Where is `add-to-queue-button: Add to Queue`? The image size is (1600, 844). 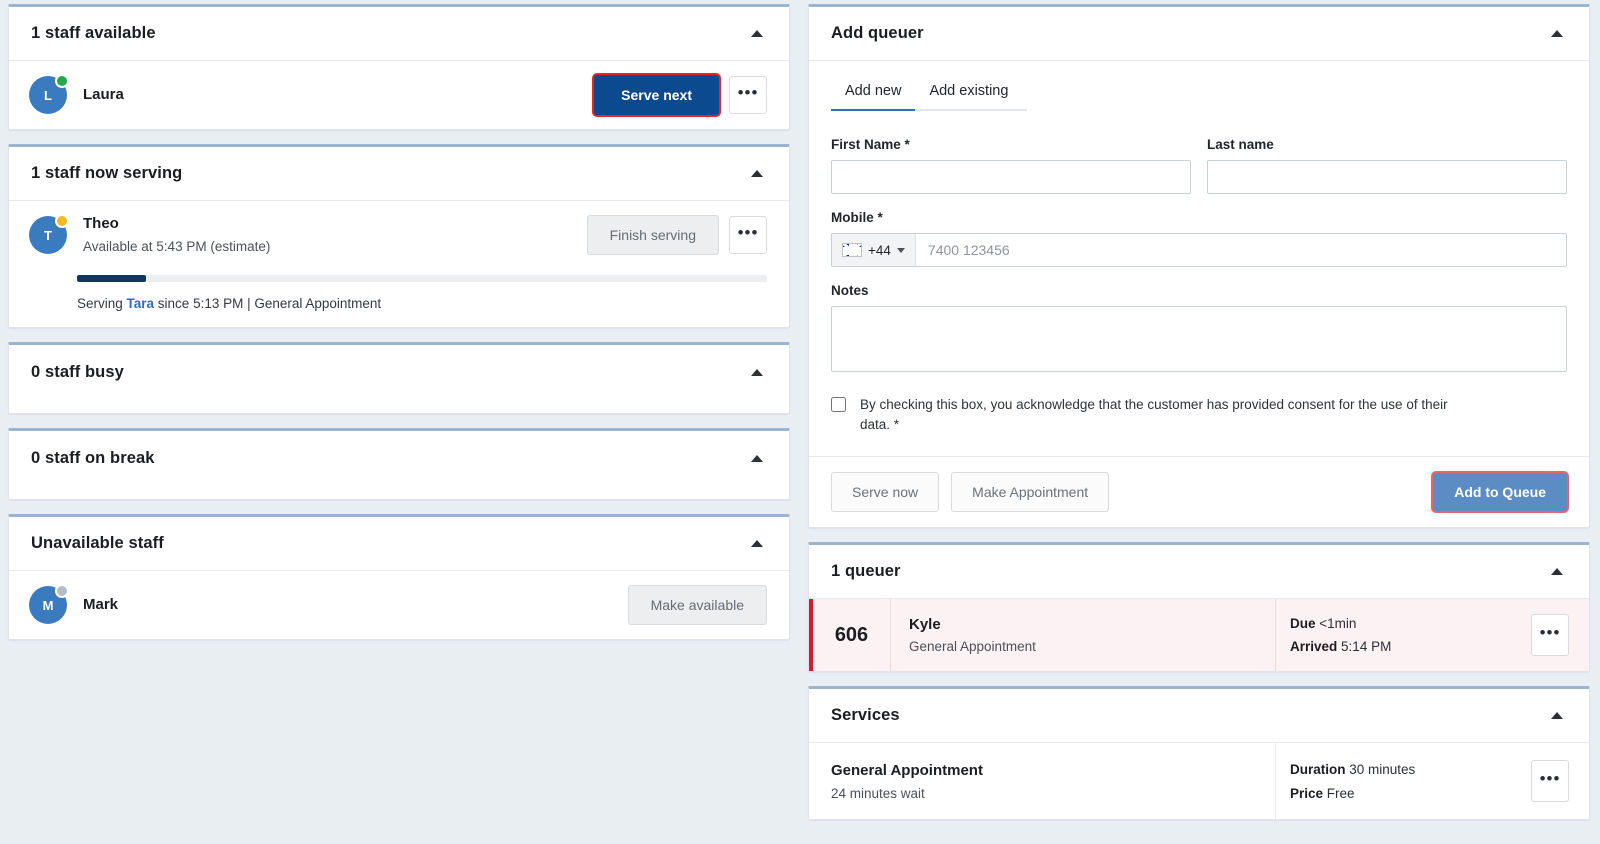
add-to-queue-button: Add to Queue is located at coordinates (1500, 492).